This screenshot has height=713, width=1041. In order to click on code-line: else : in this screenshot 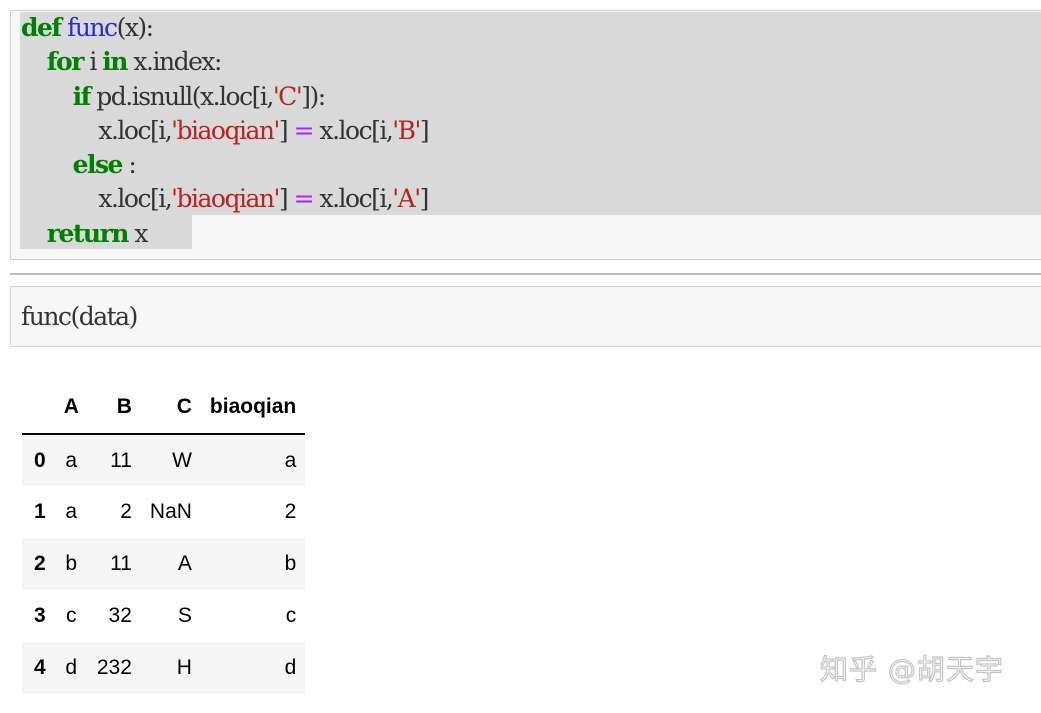, I will do `click(224, 165)`.